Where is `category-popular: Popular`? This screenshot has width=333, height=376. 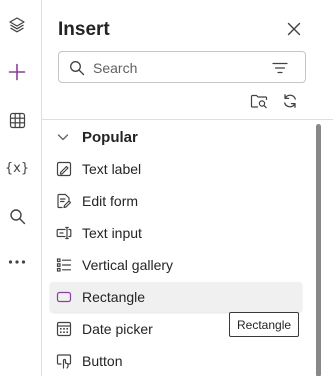
category-popular: Popular is located at coordinates (94, 137).